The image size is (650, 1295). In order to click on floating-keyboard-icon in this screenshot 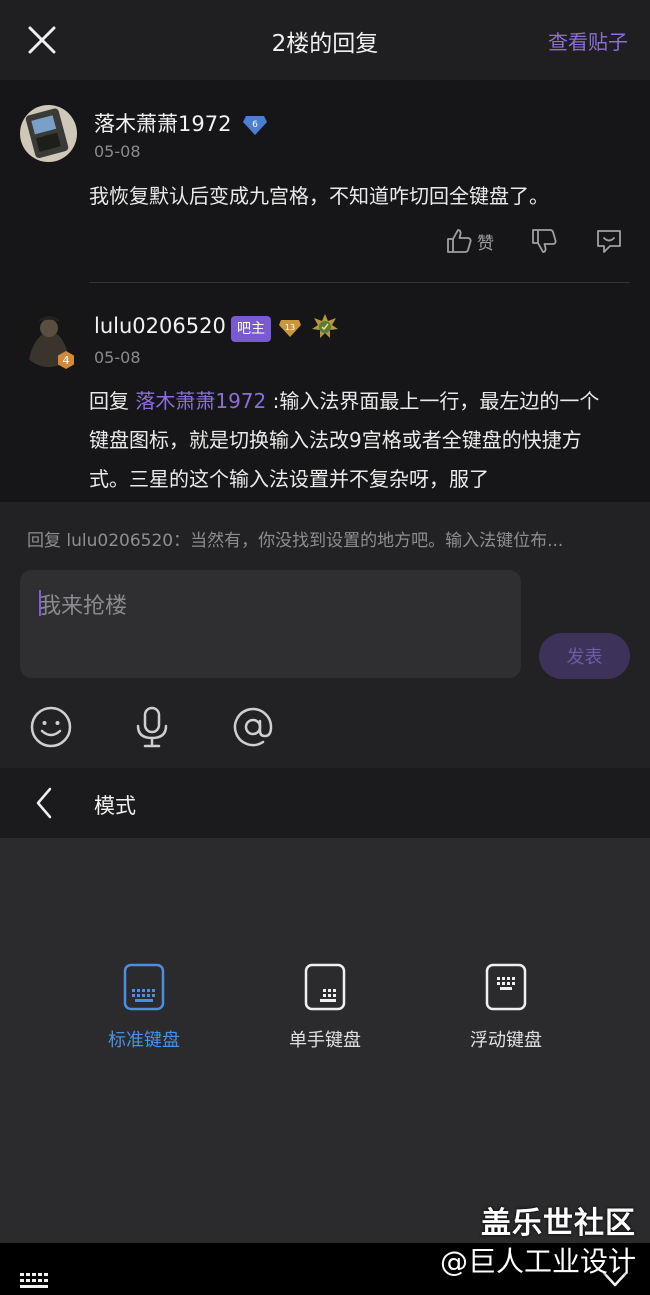, I will do `click(506, 987)`.